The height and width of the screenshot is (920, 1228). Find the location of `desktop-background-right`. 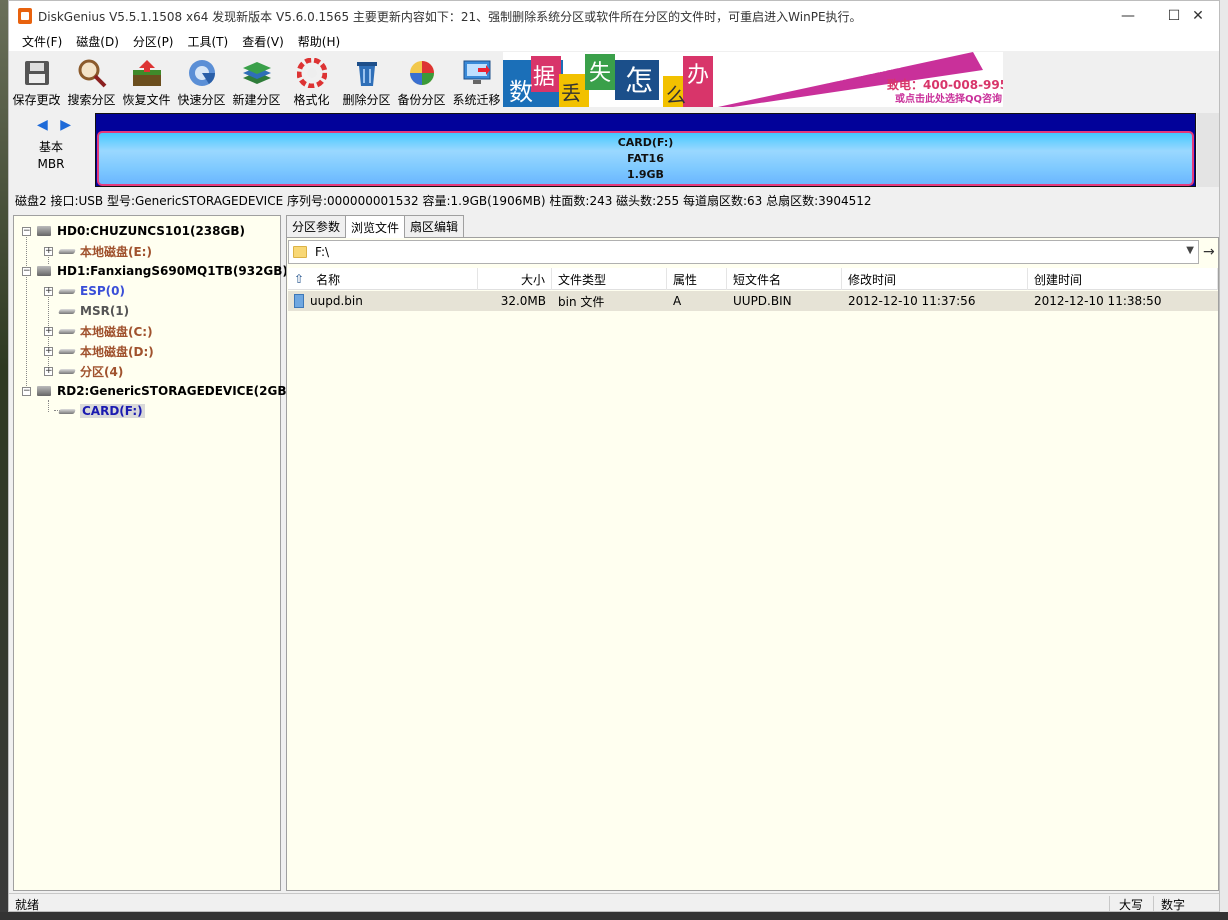

desktop-background-right is located at coordinates (1223, 460).